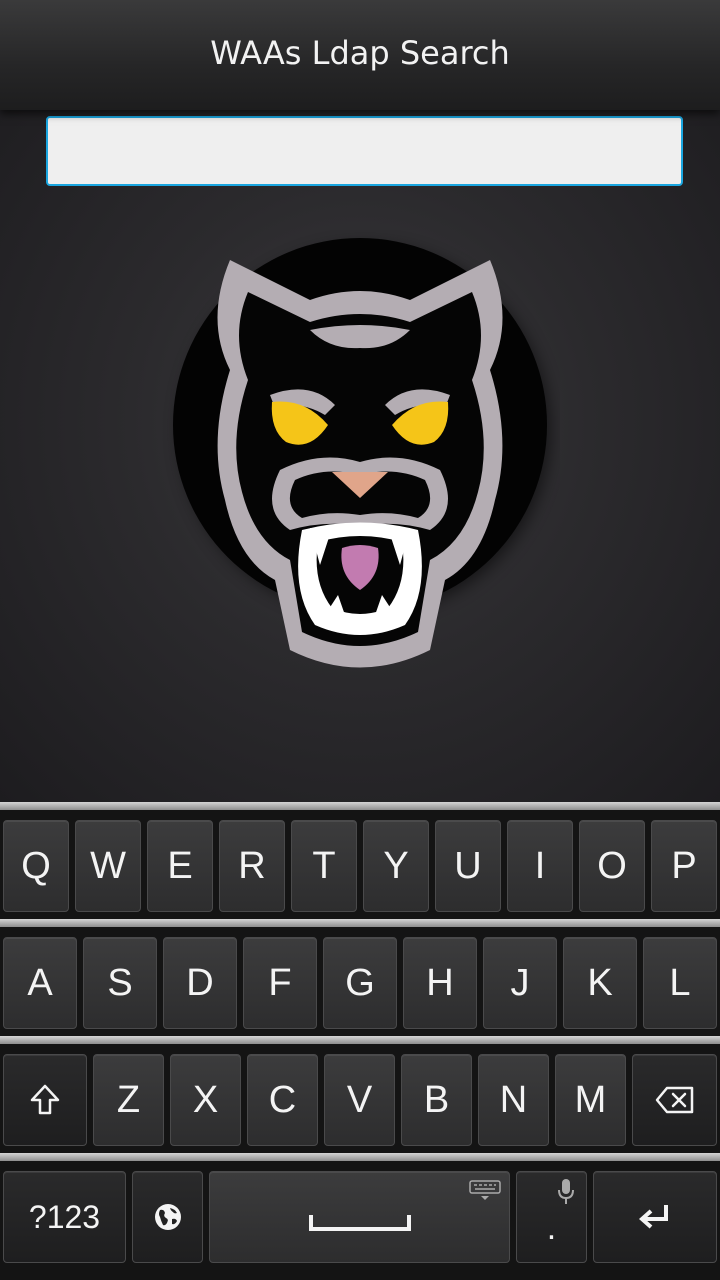 The height and width of the screenshot is (1280, 720). I want to click on space-key, so click(359, 1217).